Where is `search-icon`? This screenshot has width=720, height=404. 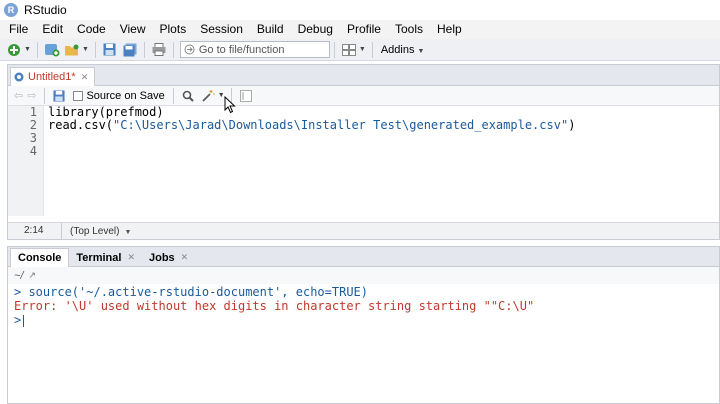
search-icon is located at coordinates (188, 96).